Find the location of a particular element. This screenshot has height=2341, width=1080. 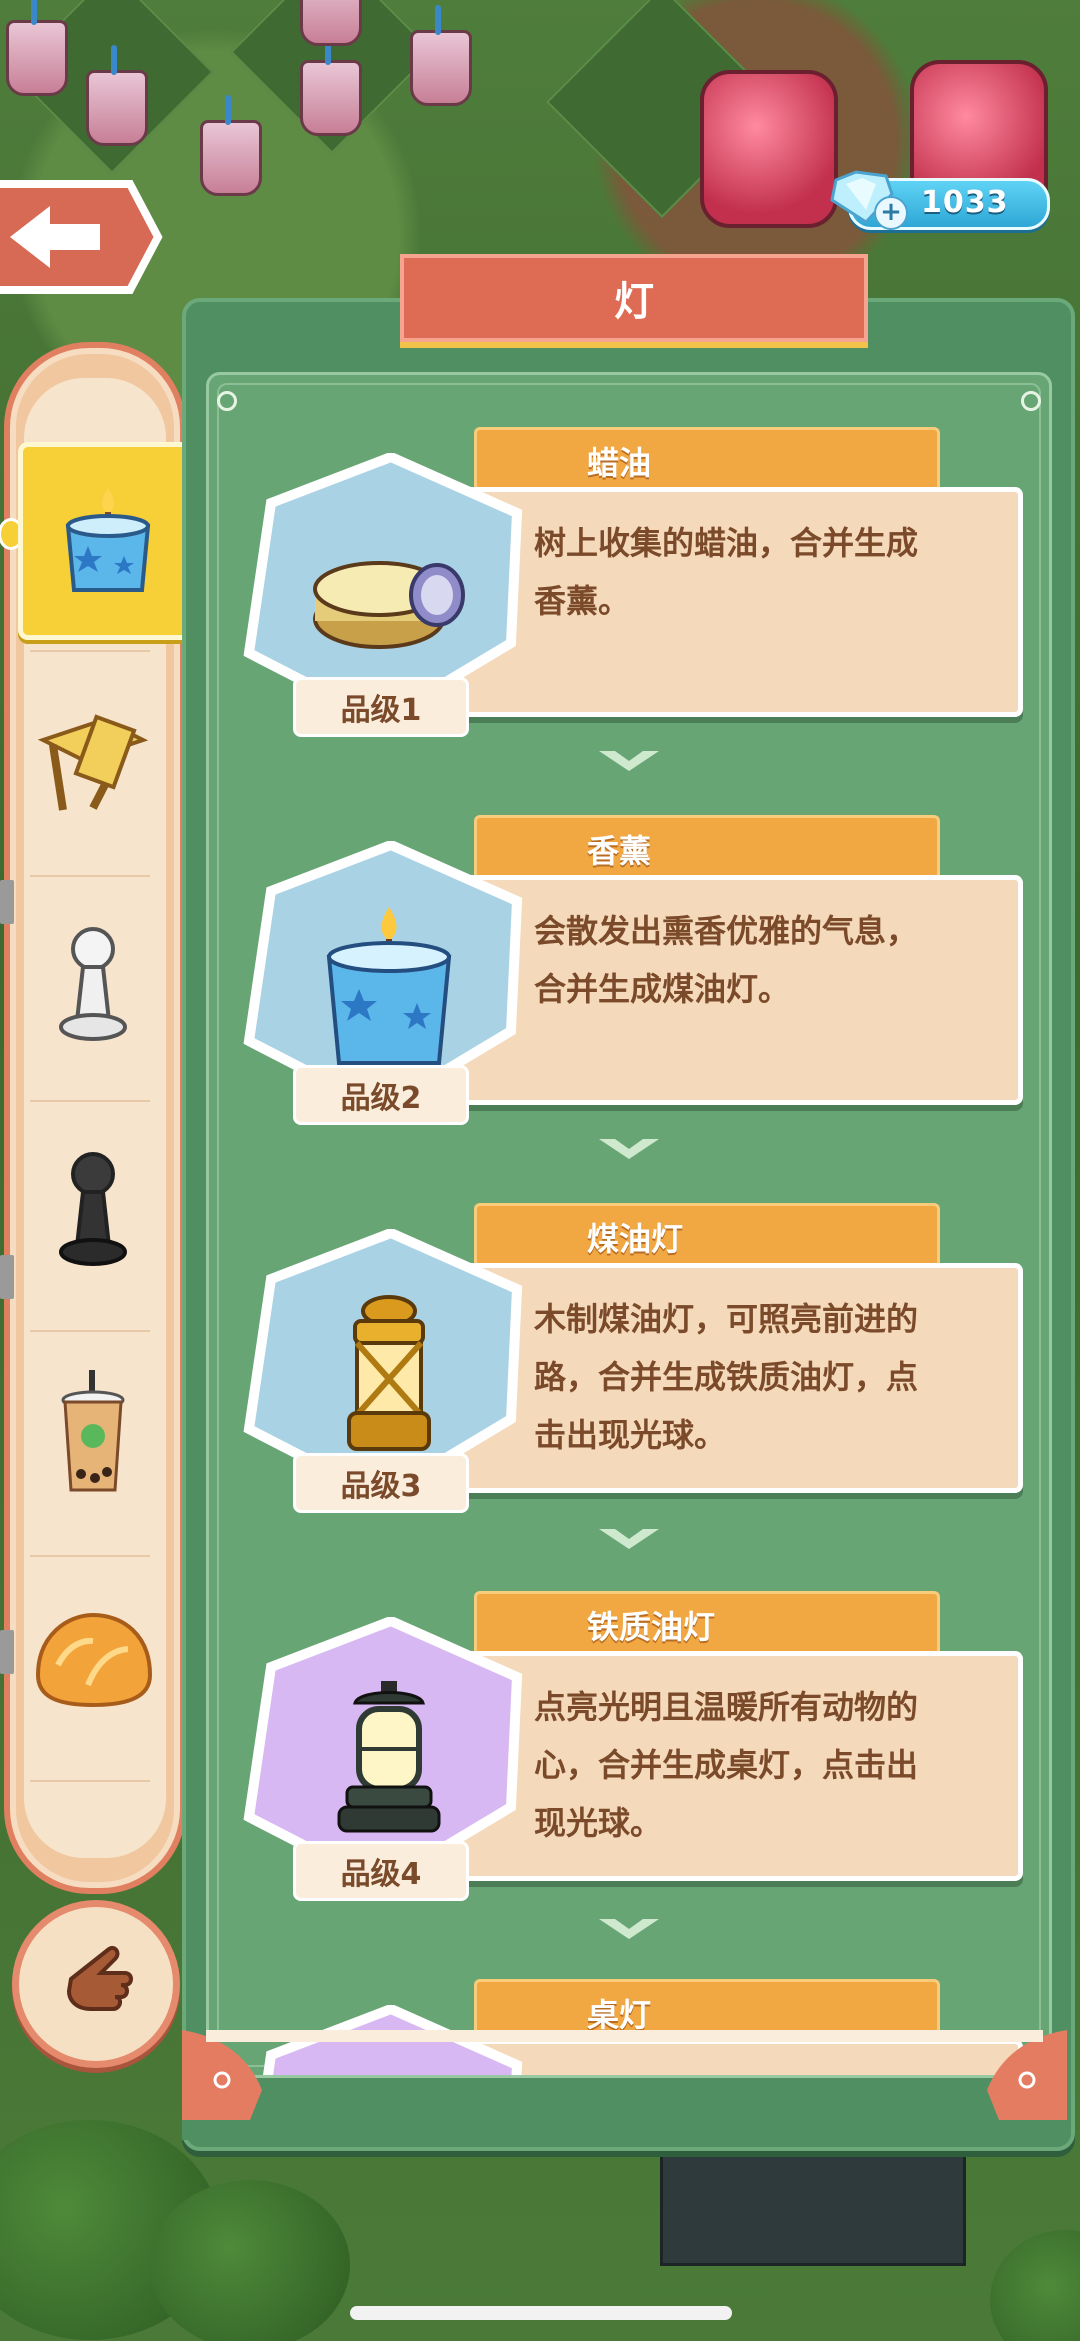

item-grade: 品级3 is located at coordinates (381, 1483).